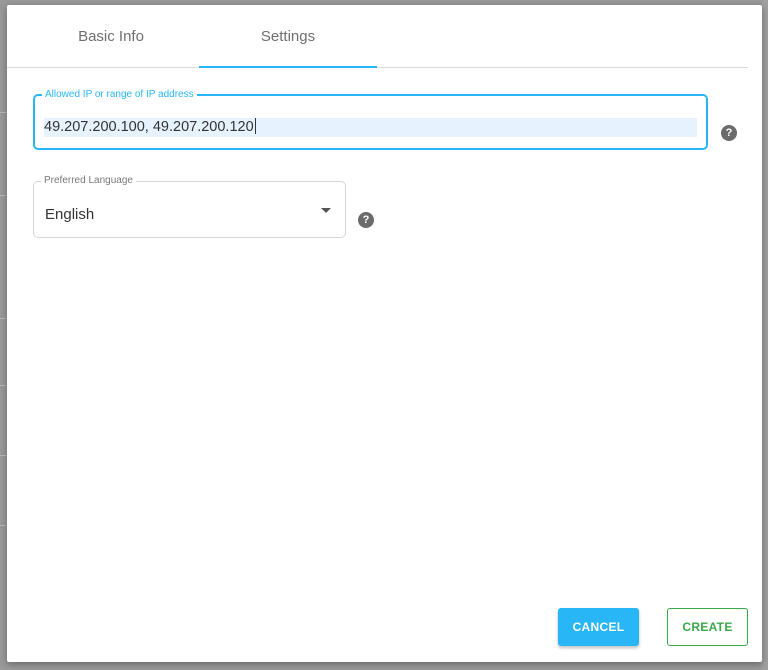 This screenshot has width=768, height=670. Describe the element at coordinates (119, 95) in the screenshot. I see `allowed-ip-label: Allowed IP or range of IP address` at that location.